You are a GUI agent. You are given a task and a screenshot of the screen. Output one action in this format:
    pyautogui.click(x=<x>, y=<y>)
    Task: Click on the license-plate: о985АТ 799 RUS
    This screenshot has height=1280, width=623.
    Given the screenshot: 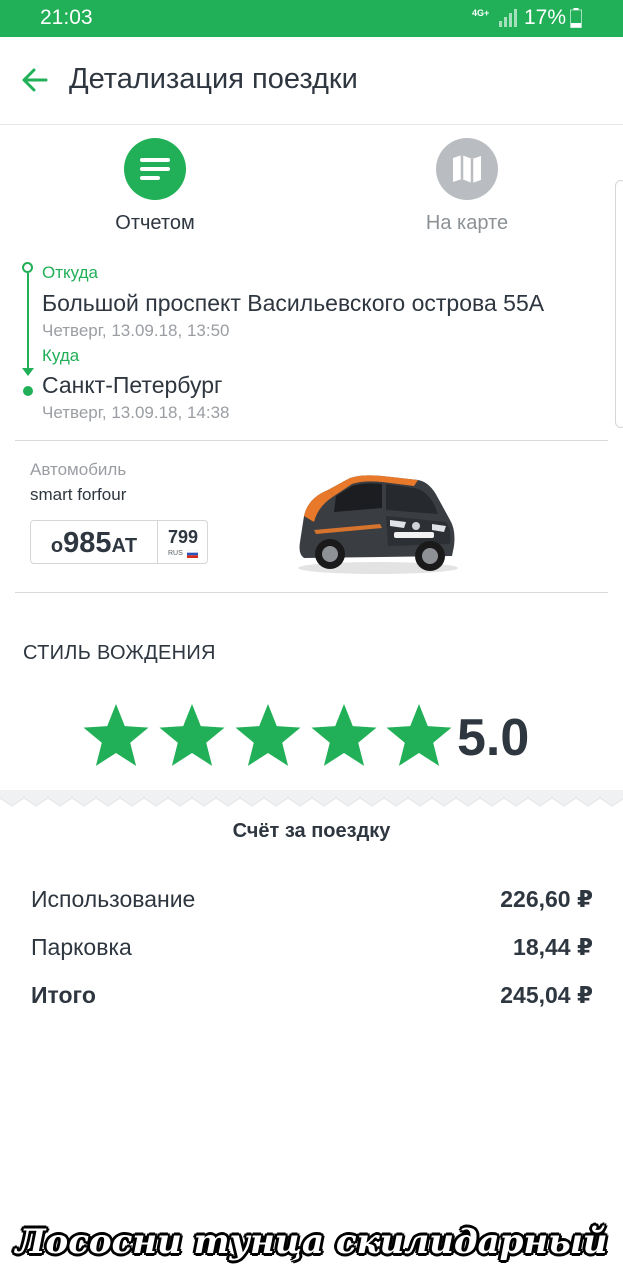 What is the action you would take?
    pyautogui.click(x=119, y=542)
    